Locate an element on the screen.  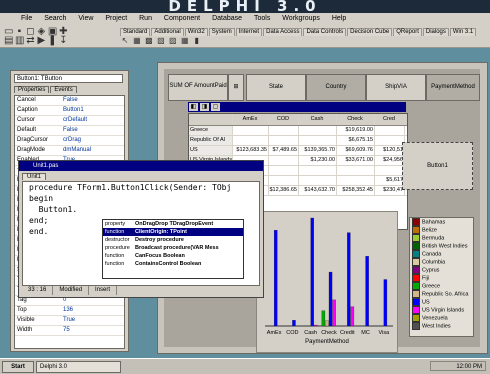
palette-tab-additional: Additional is located at coordinates (167, 32).